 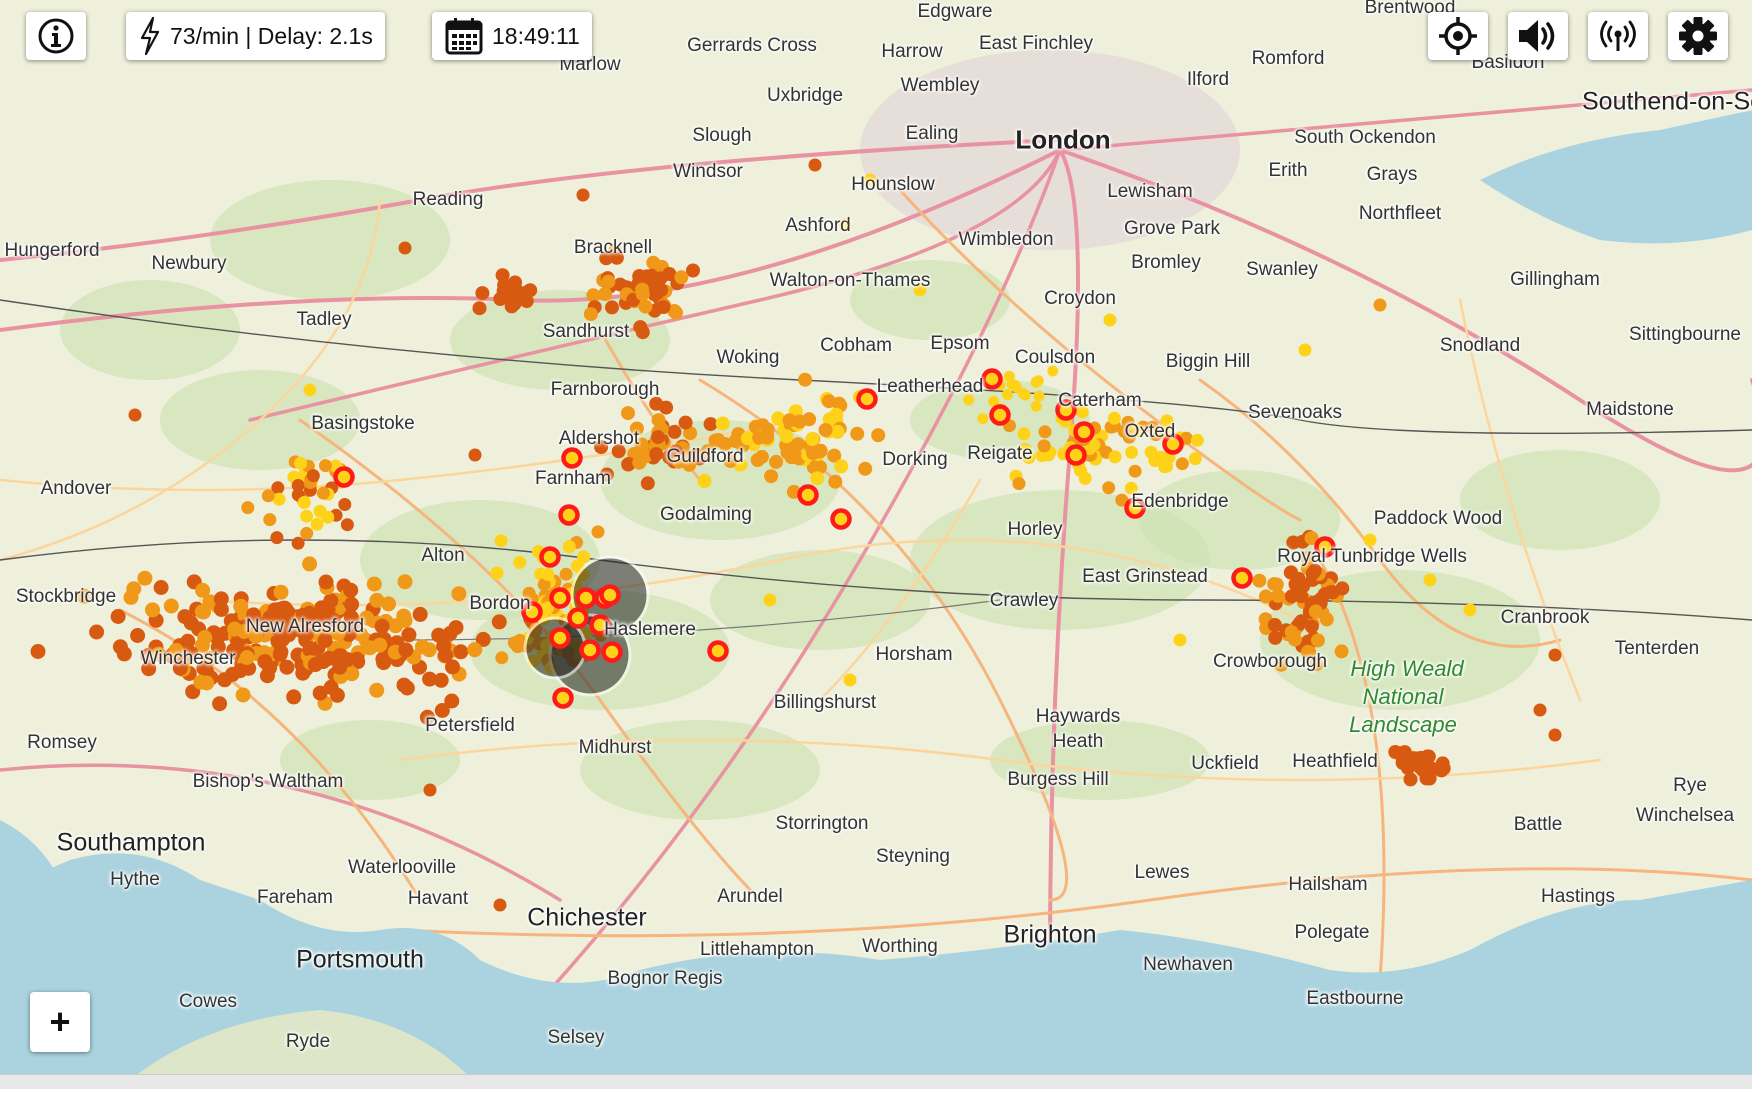 I want to click on place-label: Battle, so click(x=1538, y=824).